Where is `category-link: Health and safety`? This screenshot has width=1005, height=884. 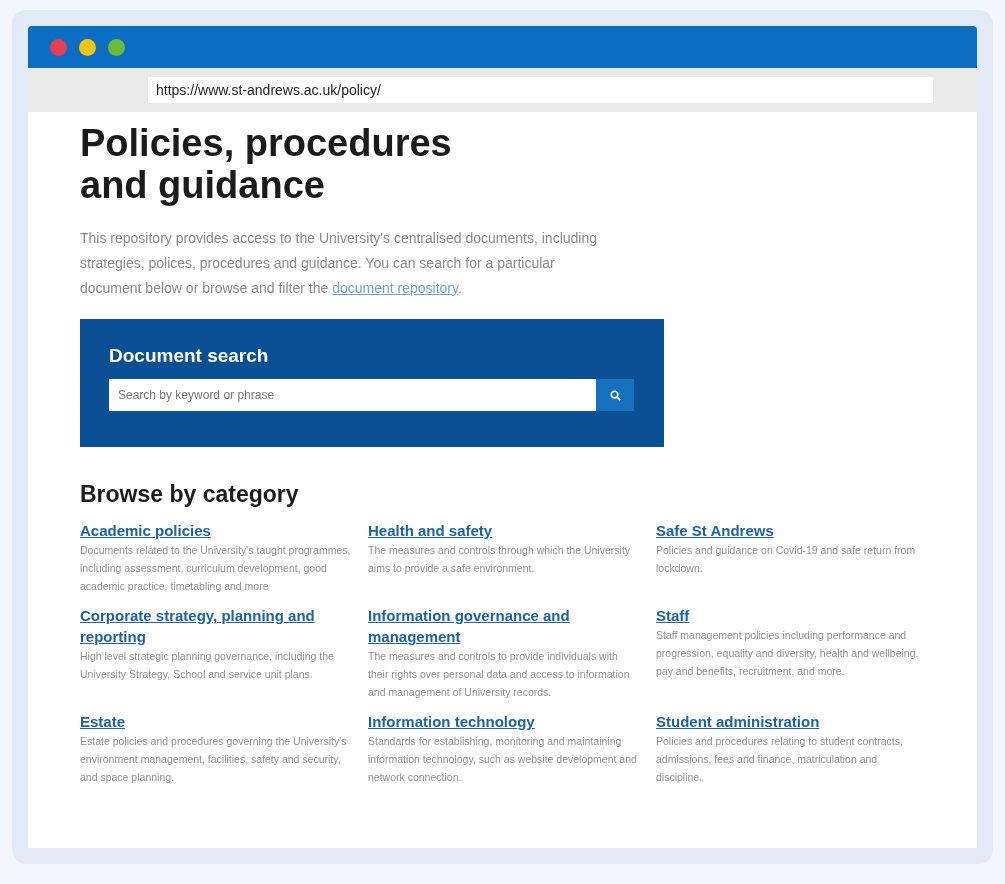
category-link: Health and safety is located at coordinates (504, 530).